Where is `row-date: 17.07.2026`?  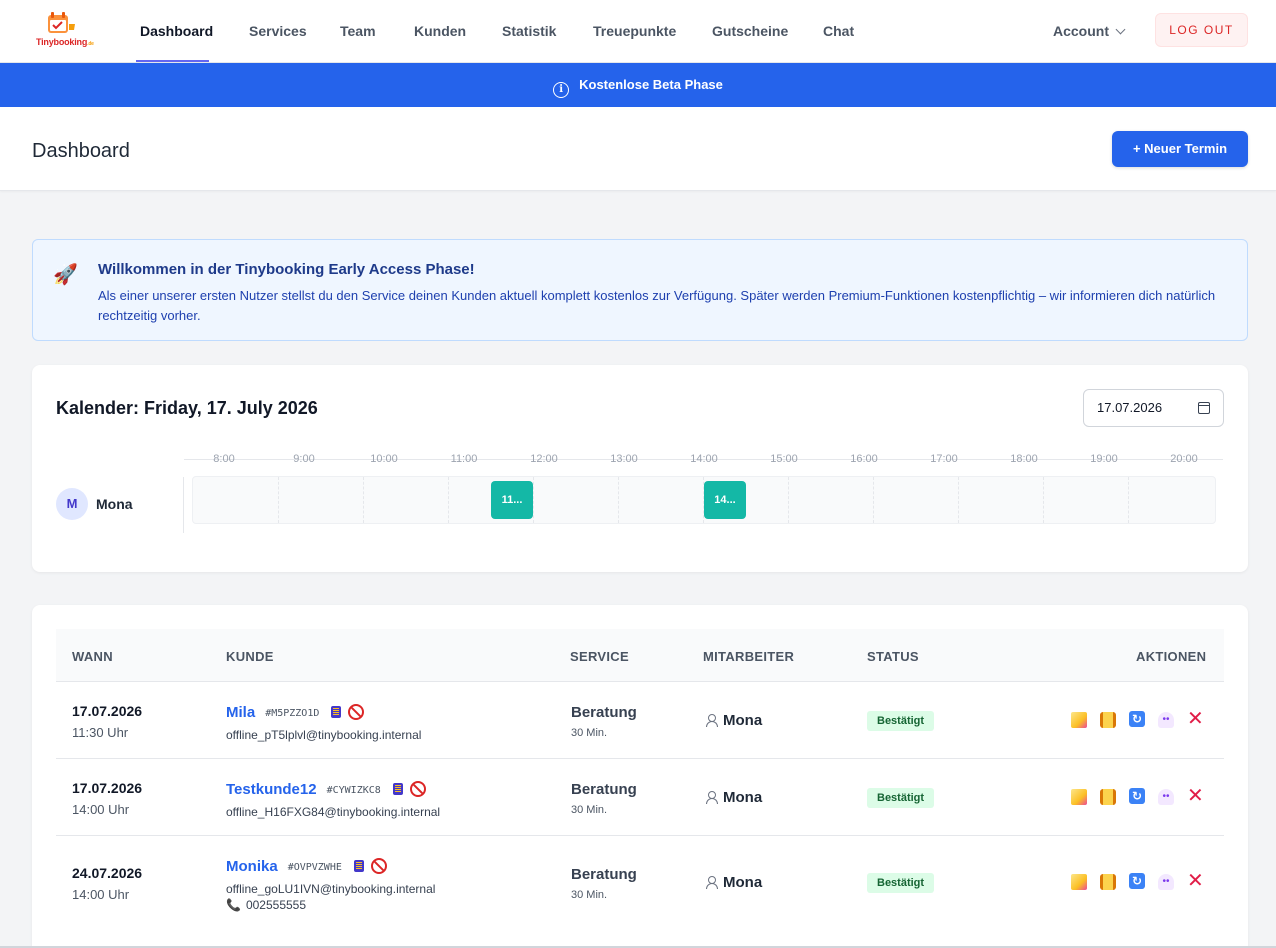 row-date: 17.07.2026 is located at coordinates (107, 711).